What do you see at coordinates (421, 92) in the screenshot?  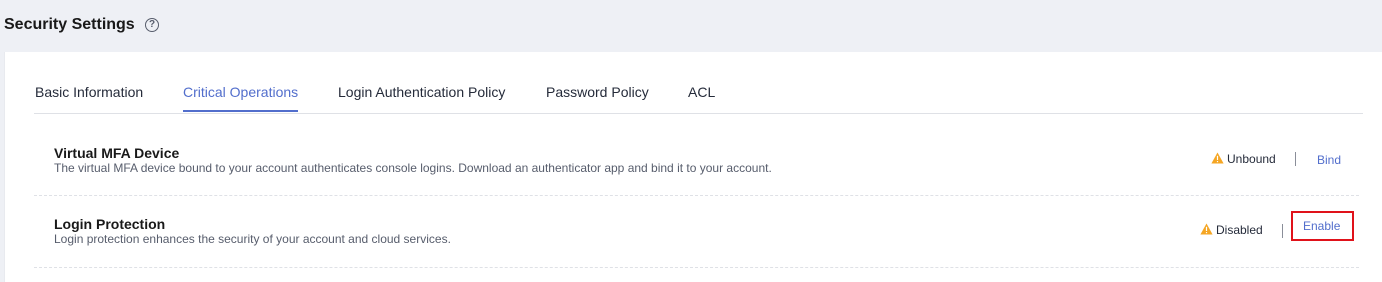 I see `tab-login-authentication-policy: Login Authentication Policy` at bounding box center [421, 92].